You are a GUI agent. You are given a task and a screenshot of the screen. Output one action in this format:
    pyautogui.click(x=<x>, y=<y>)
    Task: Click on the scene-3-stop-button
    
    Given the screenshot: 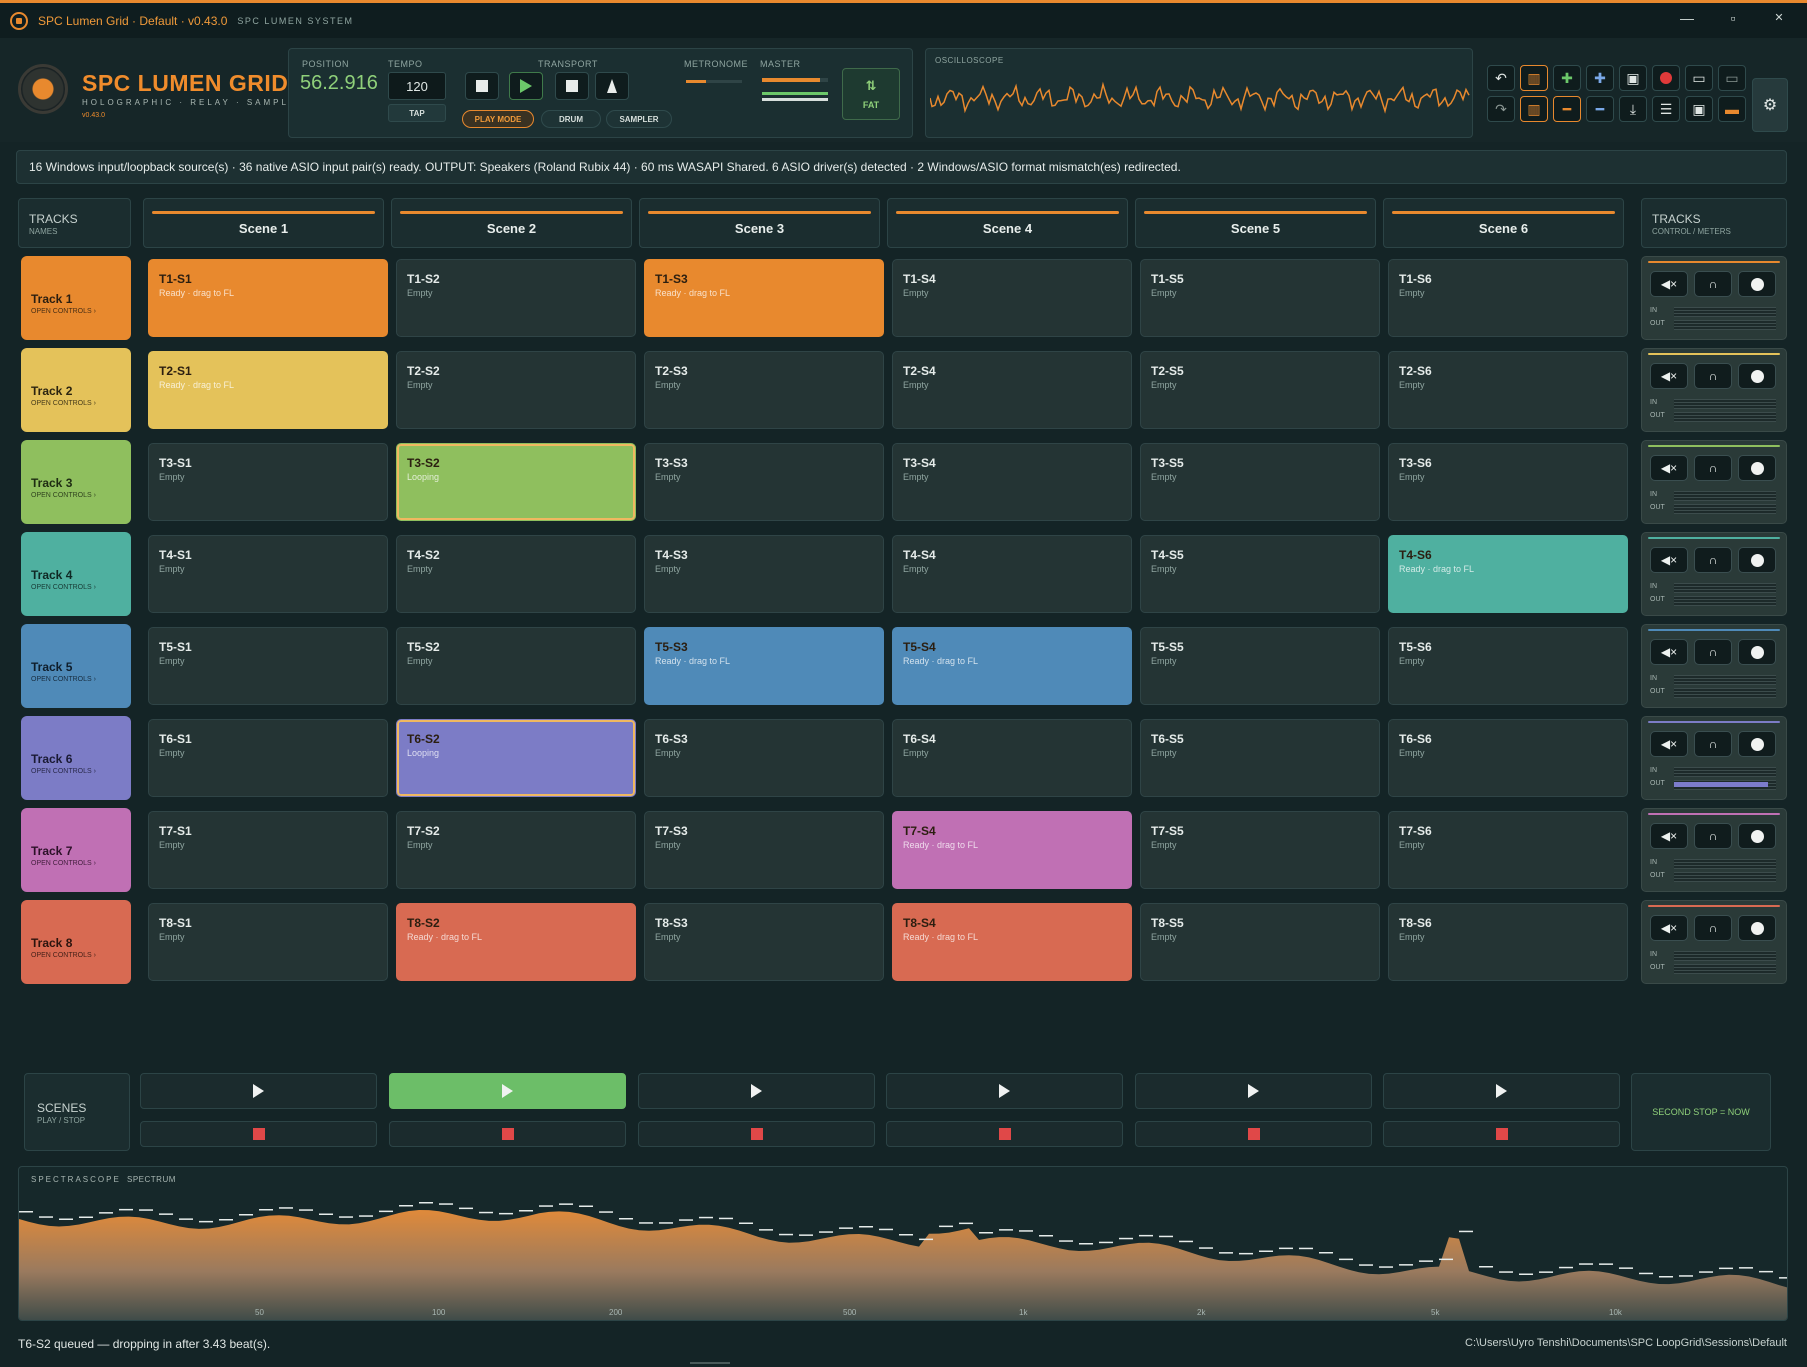 What is the action you would take?
    pyautogui.click(x=756, y=1134)
    